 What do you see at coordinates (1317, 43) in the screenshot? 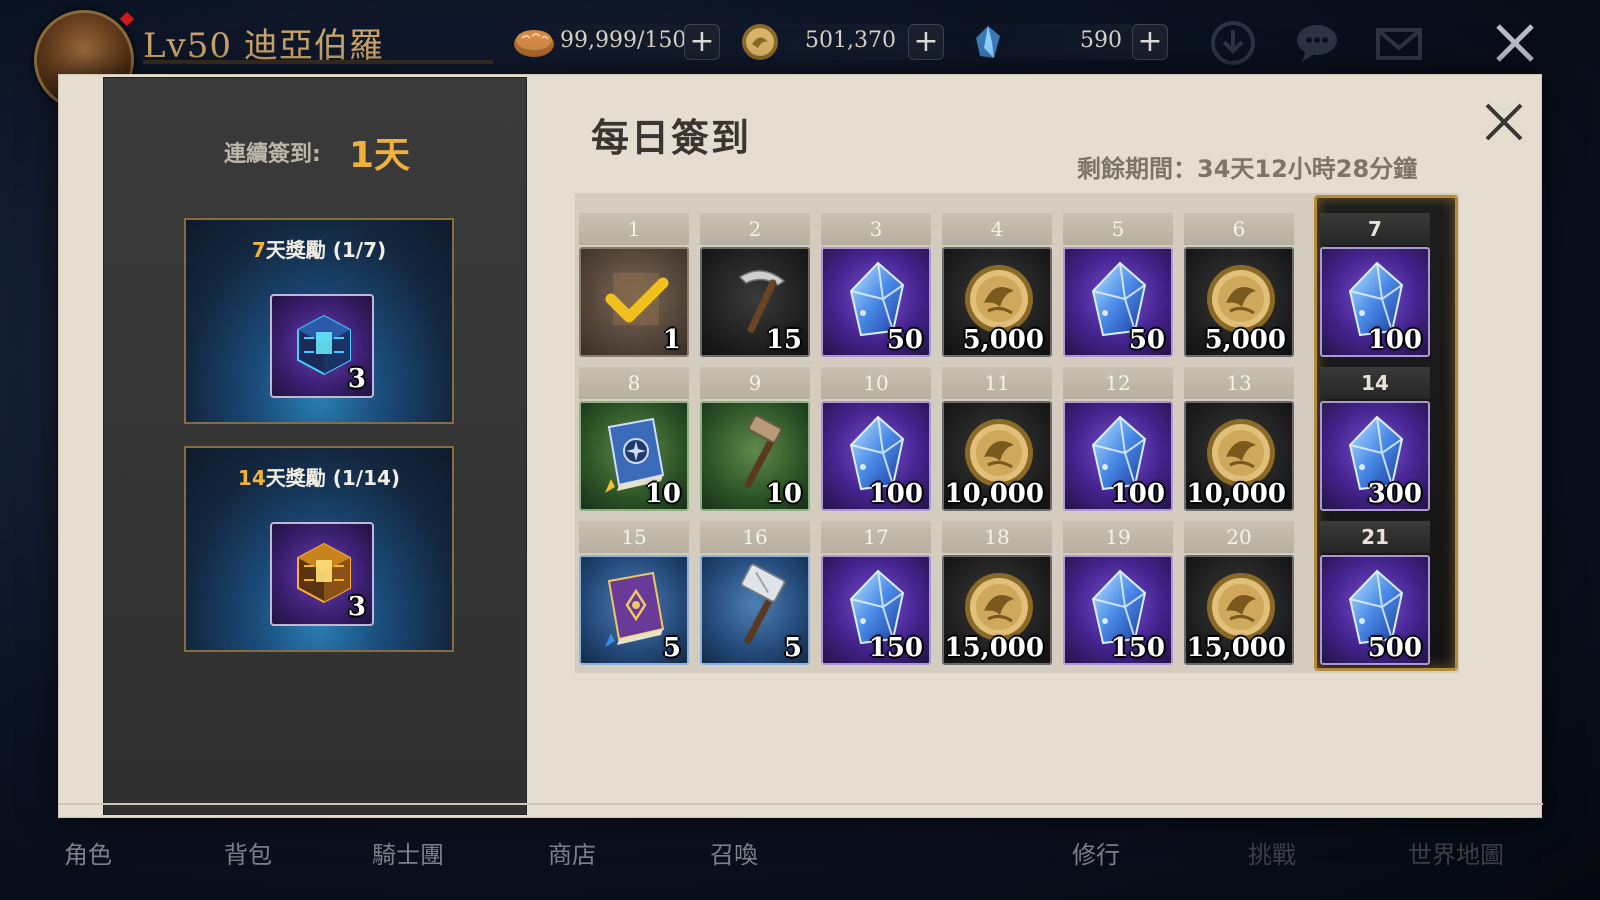
I see `chat-icon` at bounding box center [1317, 43].